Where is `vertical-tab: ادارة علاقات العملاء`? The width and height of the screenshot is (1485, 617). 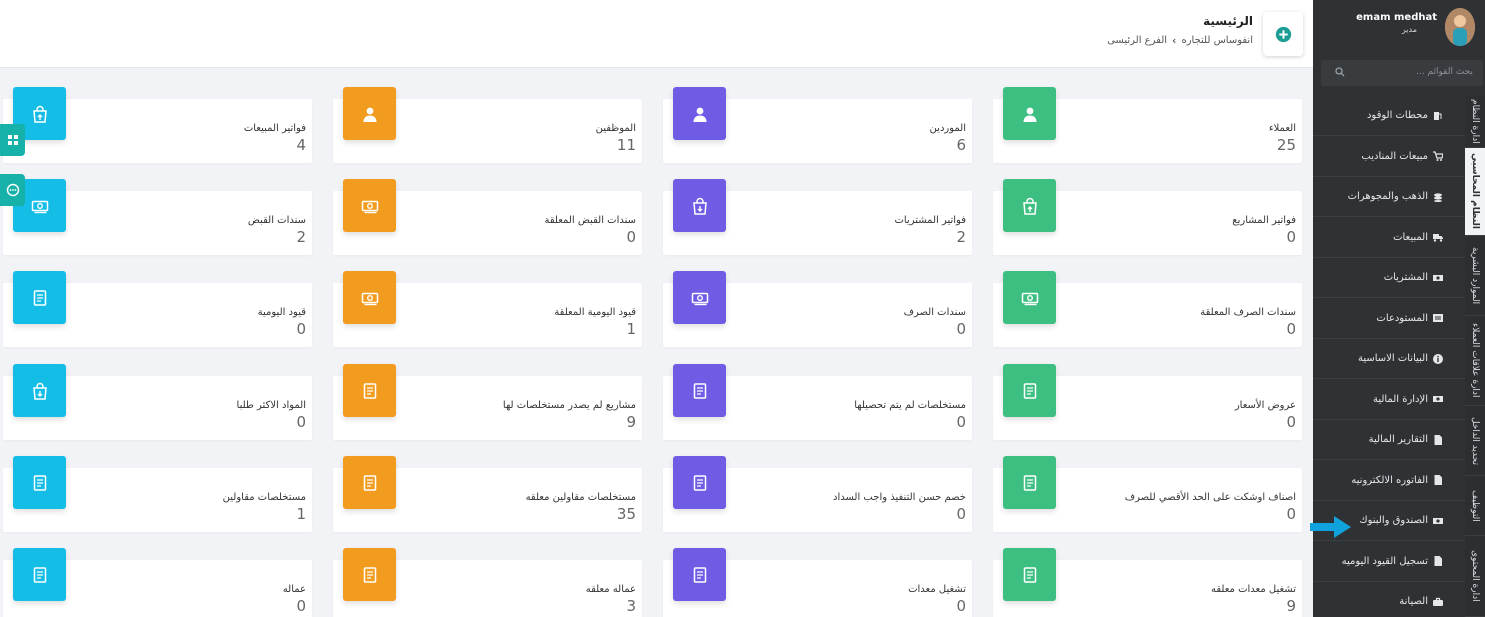 vertical-tab: ادارة علاقات العملاء is located at coordinates (1475, 361).